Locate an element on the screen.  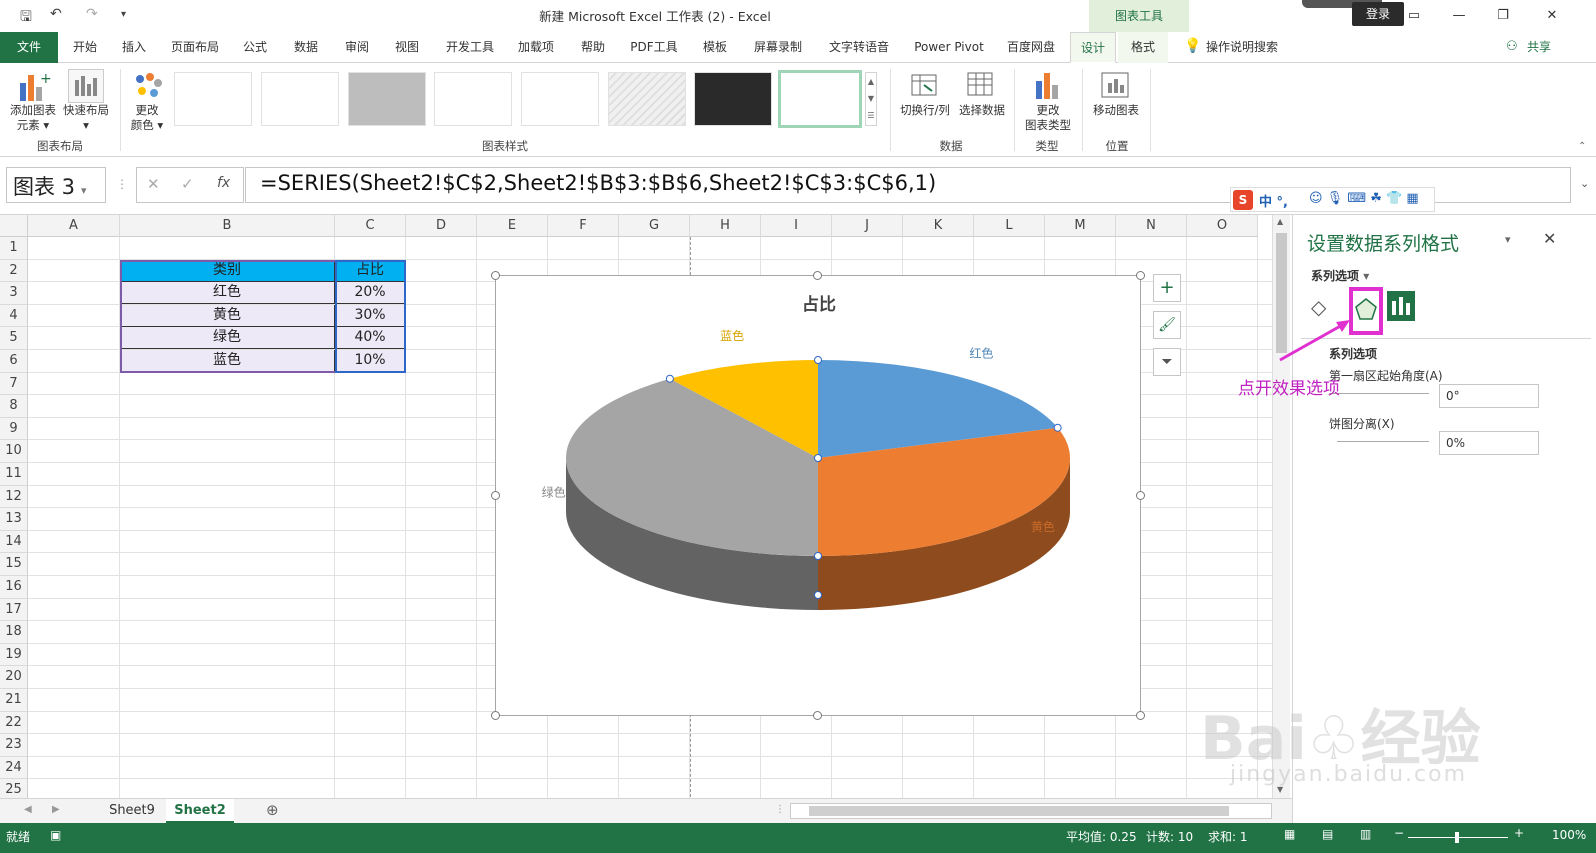
page-layout-view-icon: ▤ is located at coordinates (1327, 834).